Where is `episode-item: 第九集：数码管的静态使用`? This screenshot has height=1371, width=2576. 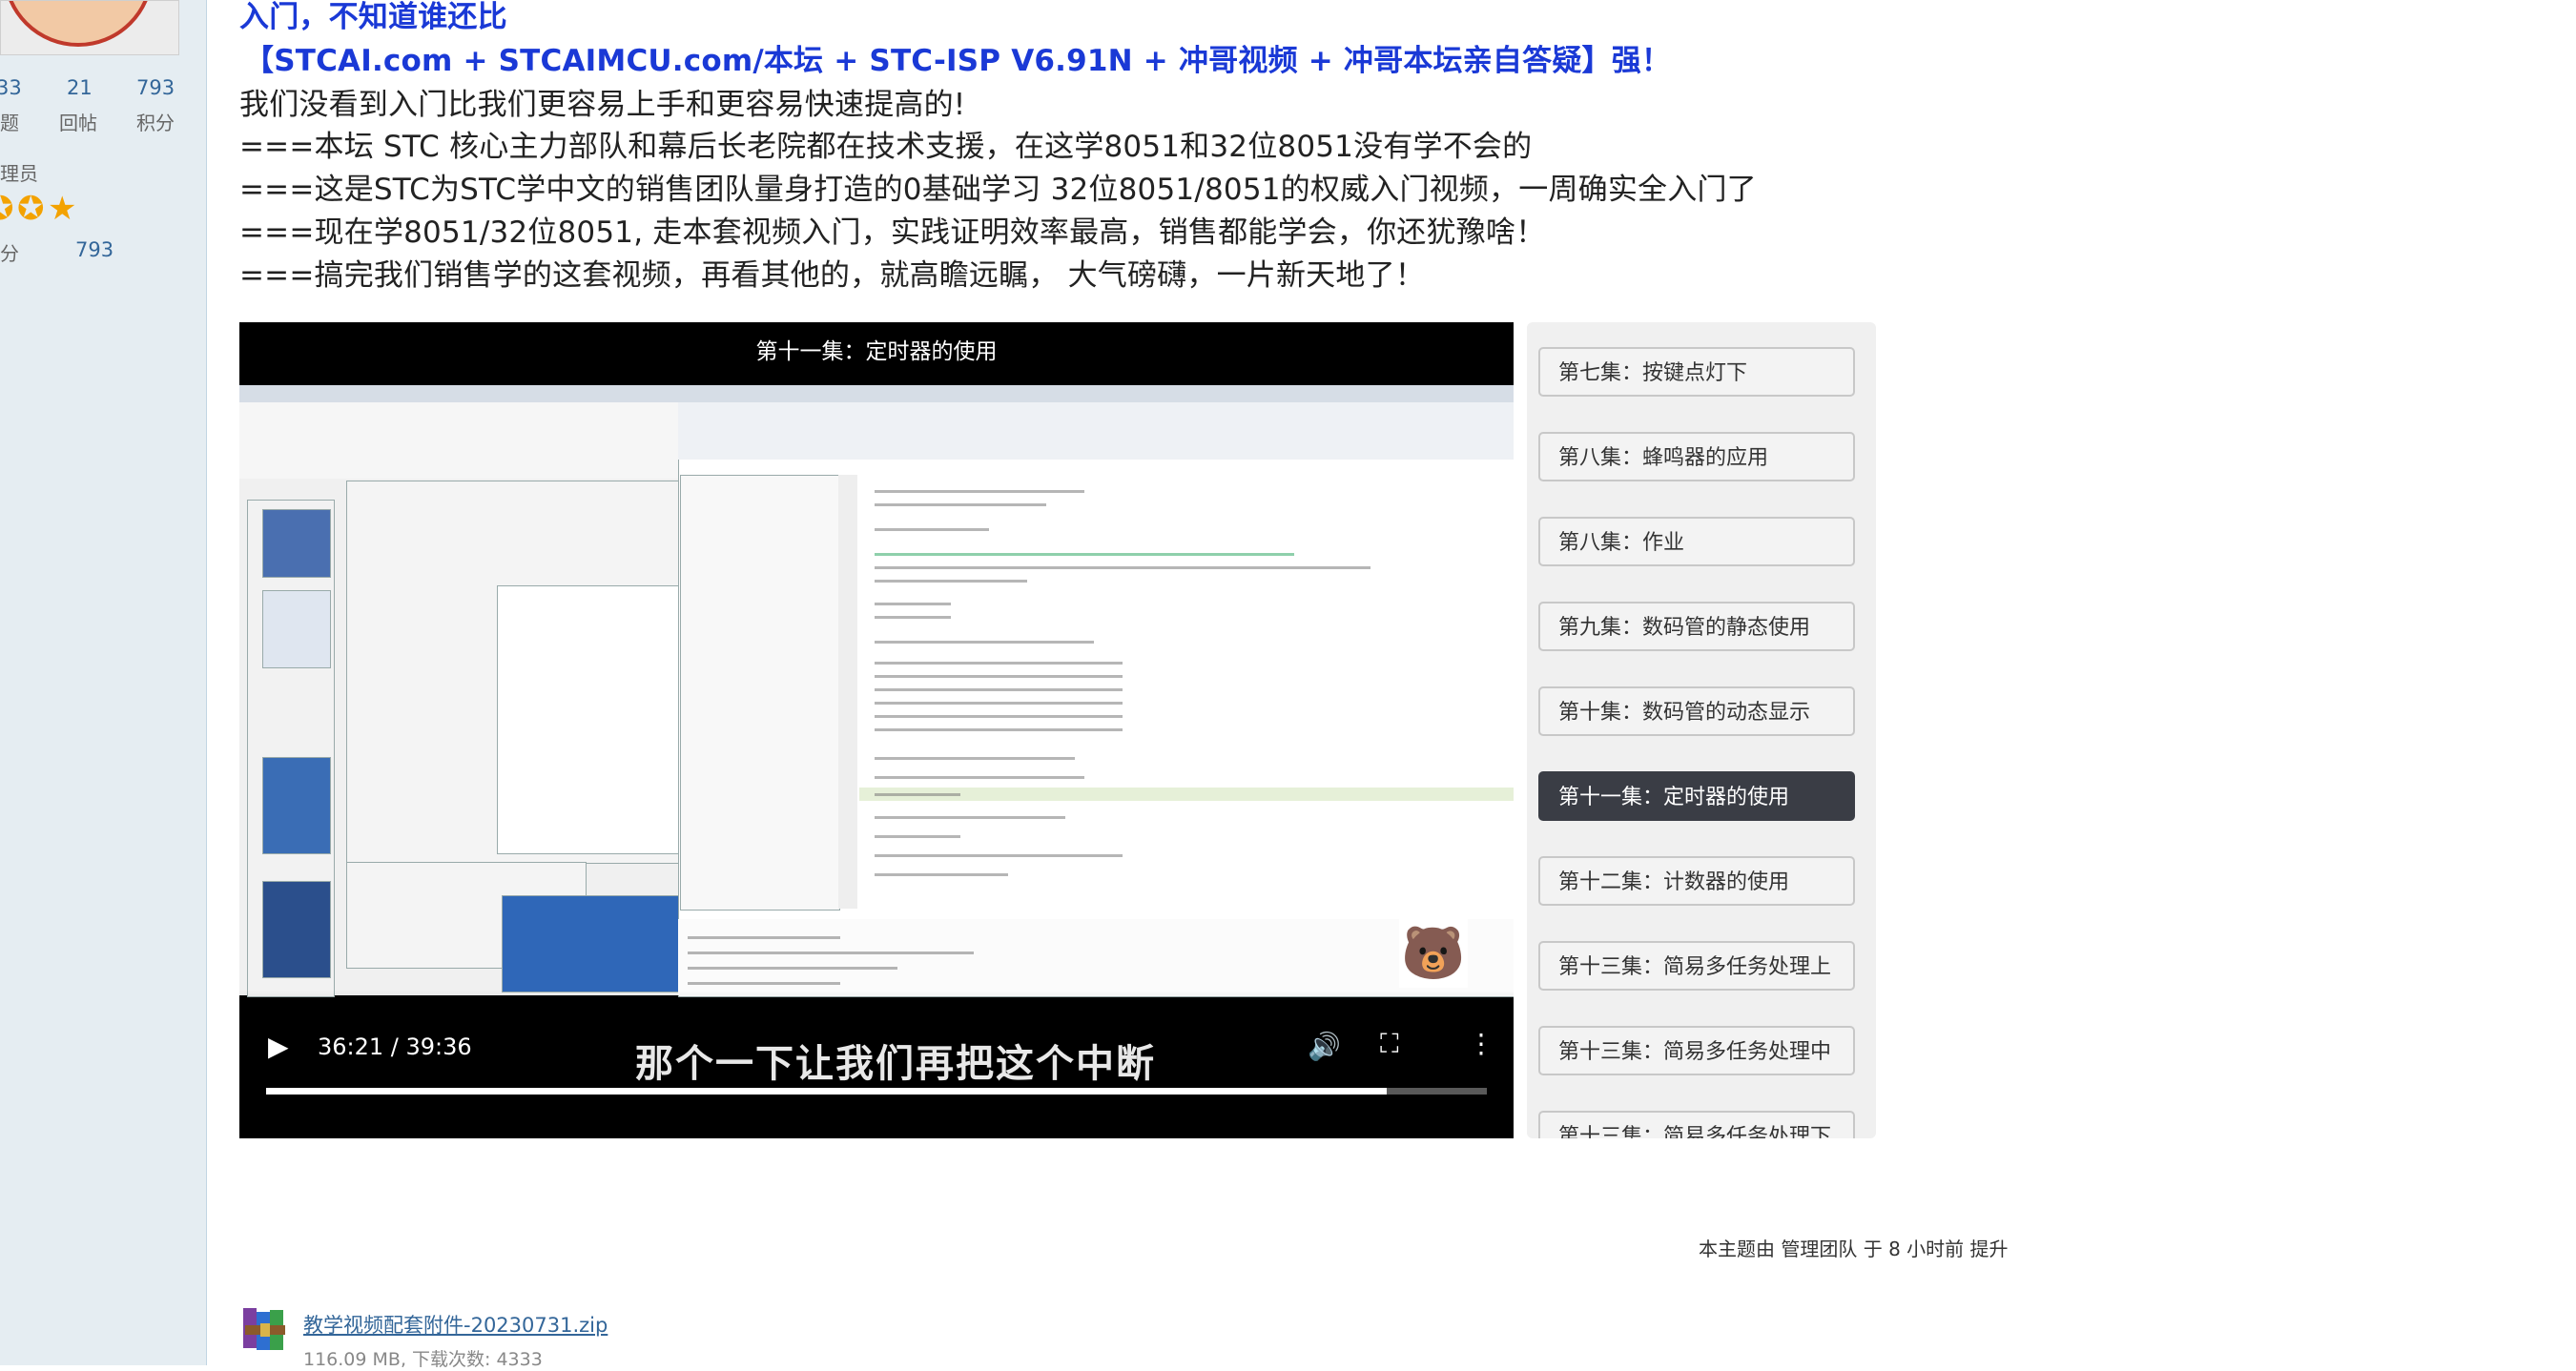
episode-item: 第九集：数码管的静态使用 is located at coordinates (1696, 626).